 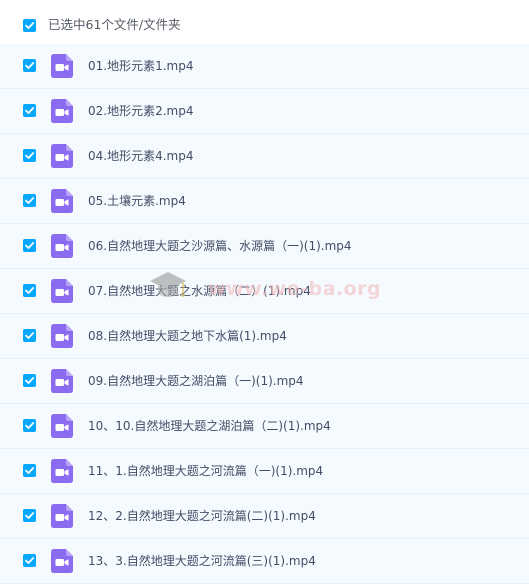 What do you see at coordinates (140, 66) in the screenshot?
I see `file-name: 01.地形元素1.mp4` at bounding box center [140, 66].